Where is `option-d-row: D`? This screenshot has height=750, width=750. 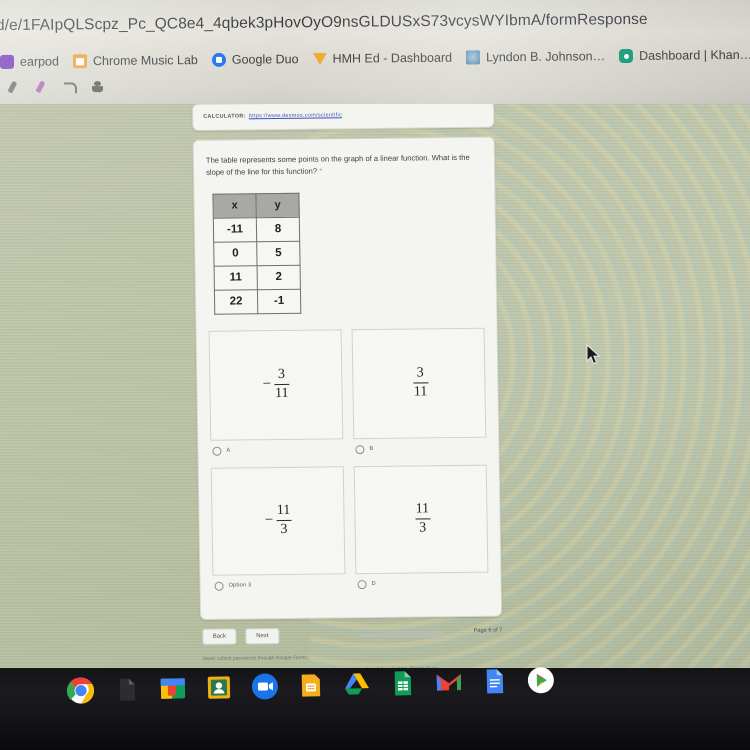
option-d-row: D is located at coordinates (422, 583).